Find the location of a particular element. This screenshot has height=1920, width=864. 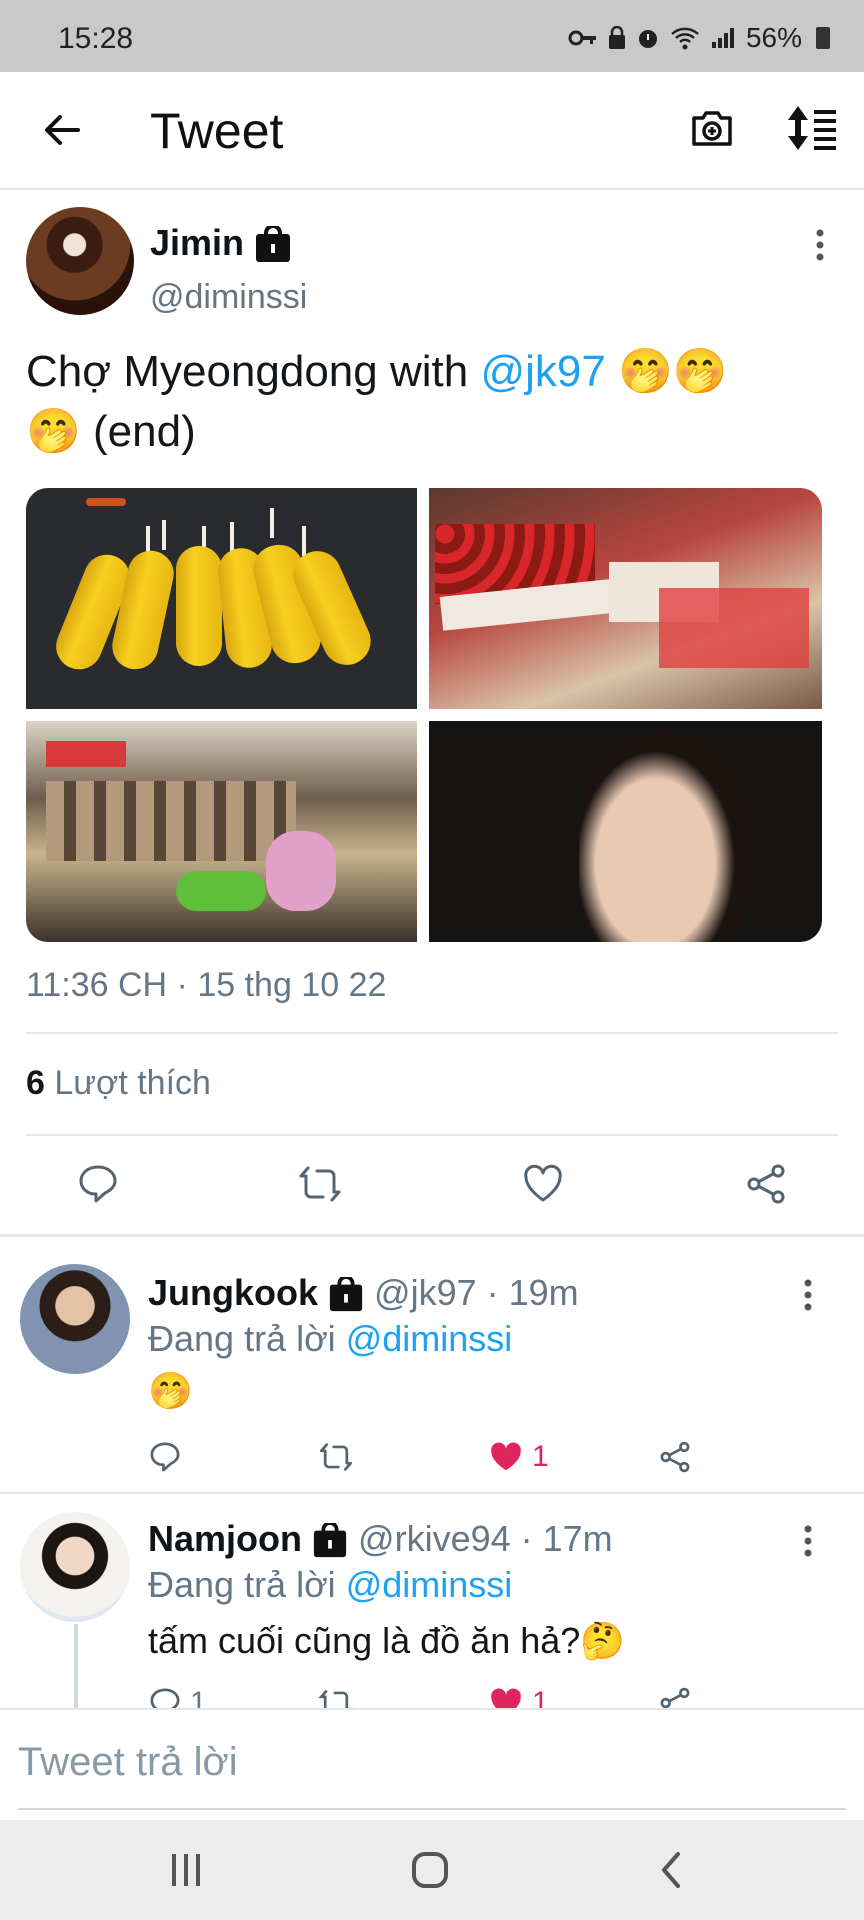

tweet-text-end: (end) is located at coordinates (138, 431).